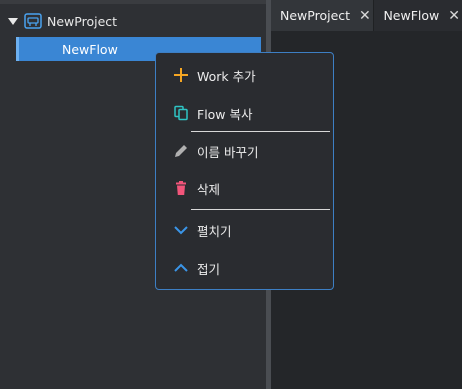 This screenshot has width=462, height=389. What do you see at coordinates (209, 269) in the screenshot?
I see `menu-item-label: 접기` at bounding box center [209, 269].